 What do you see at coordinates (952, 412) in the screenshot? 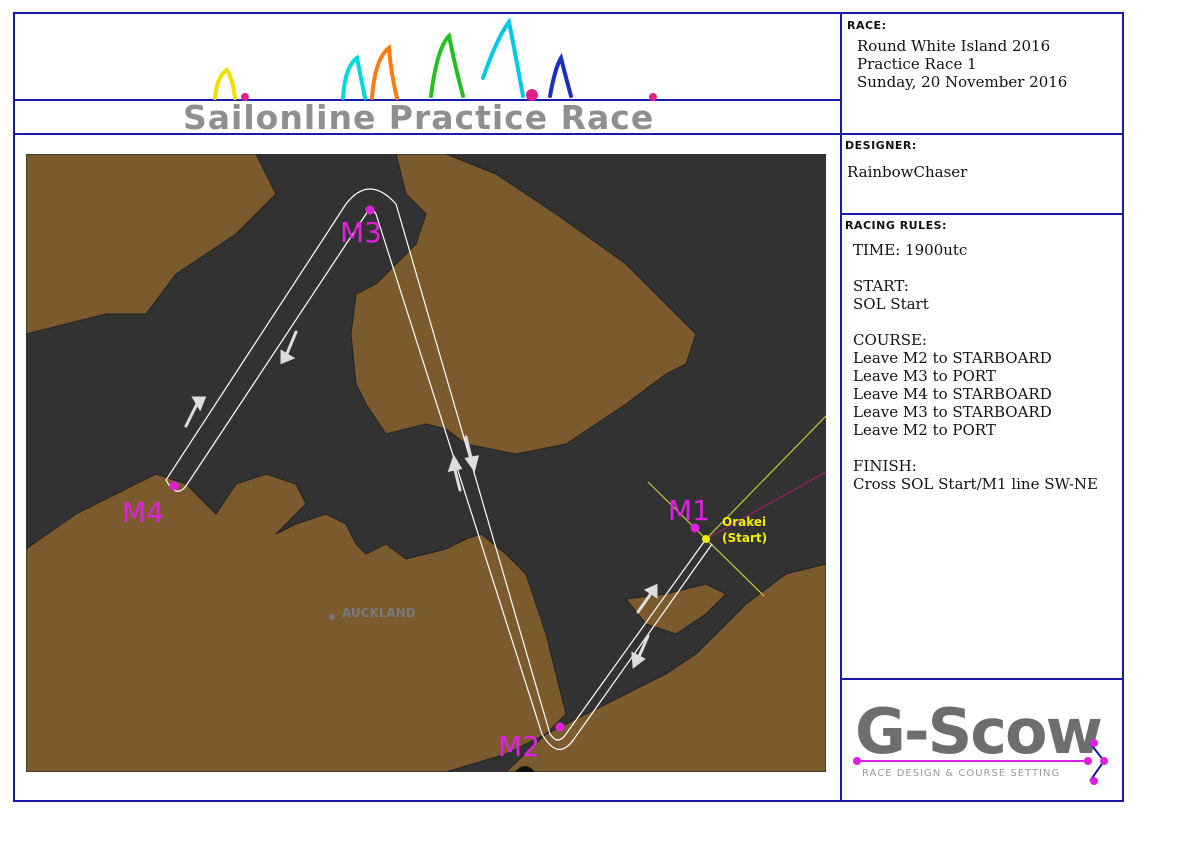
I see `rules-line: Leave M3 to STARBOARD` at bounding box center [952, 412].